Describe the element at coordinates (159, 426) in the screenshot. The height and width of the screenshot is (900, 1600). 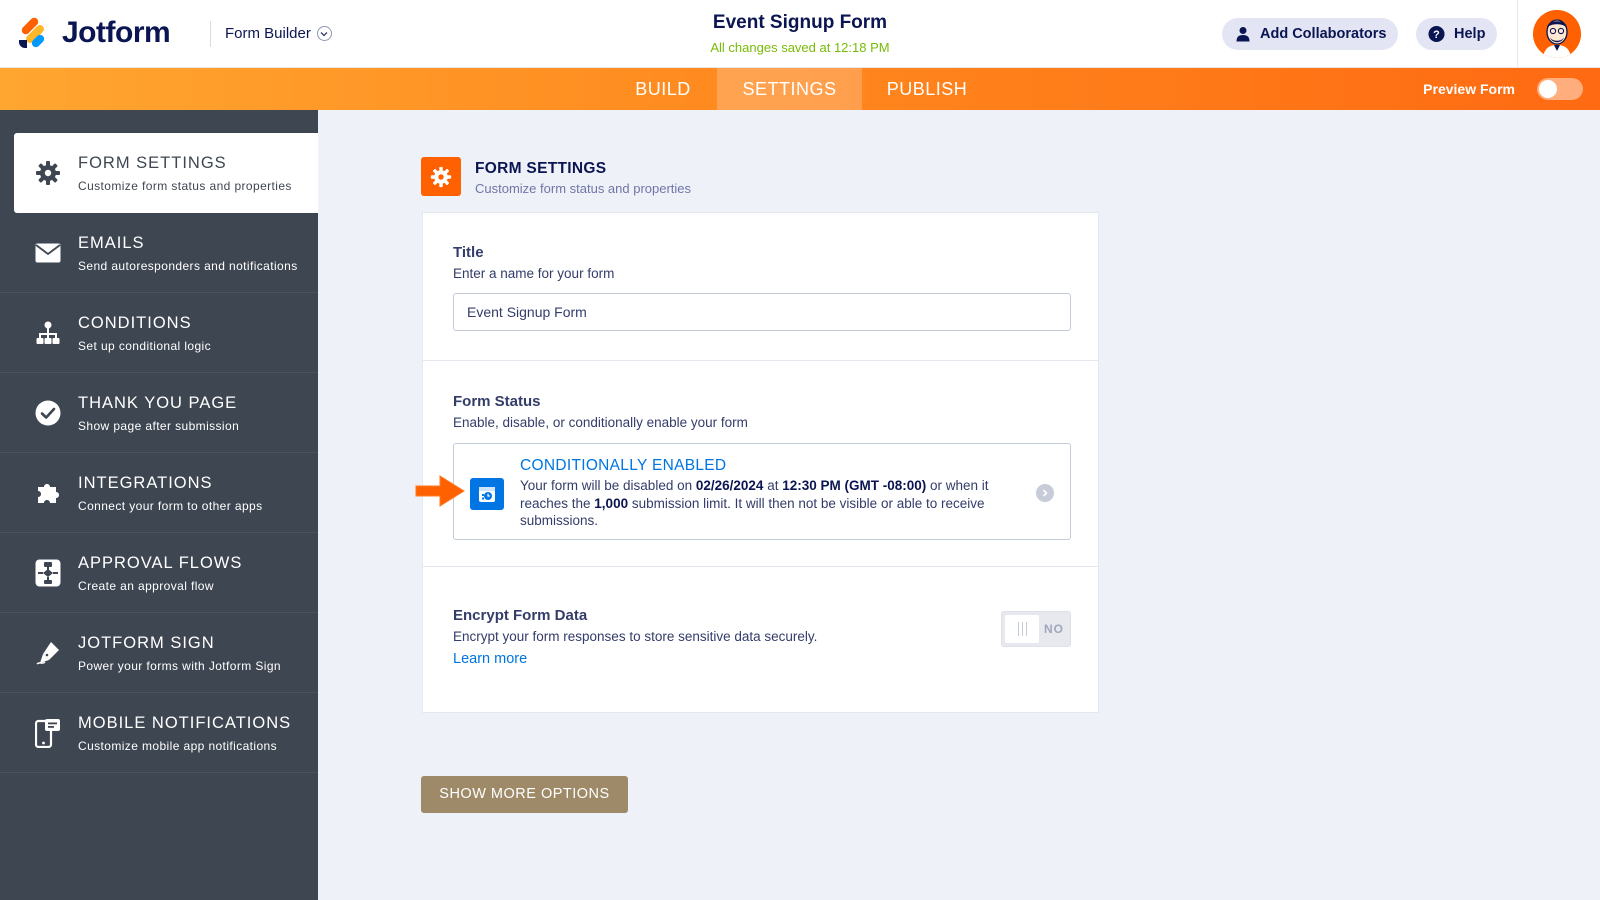
I see `sidebar-item-subtitle: Show page after submission` at that location.